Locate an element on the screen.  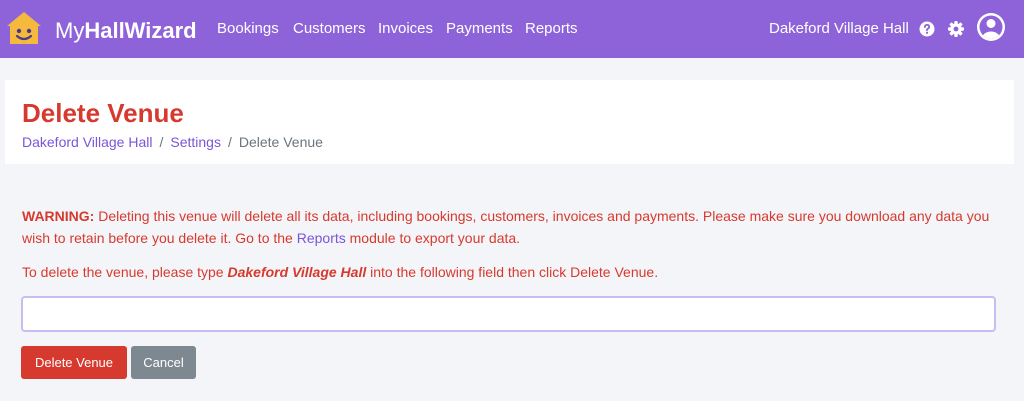
nav-reports: Reports is located at coordinates (551, 29).